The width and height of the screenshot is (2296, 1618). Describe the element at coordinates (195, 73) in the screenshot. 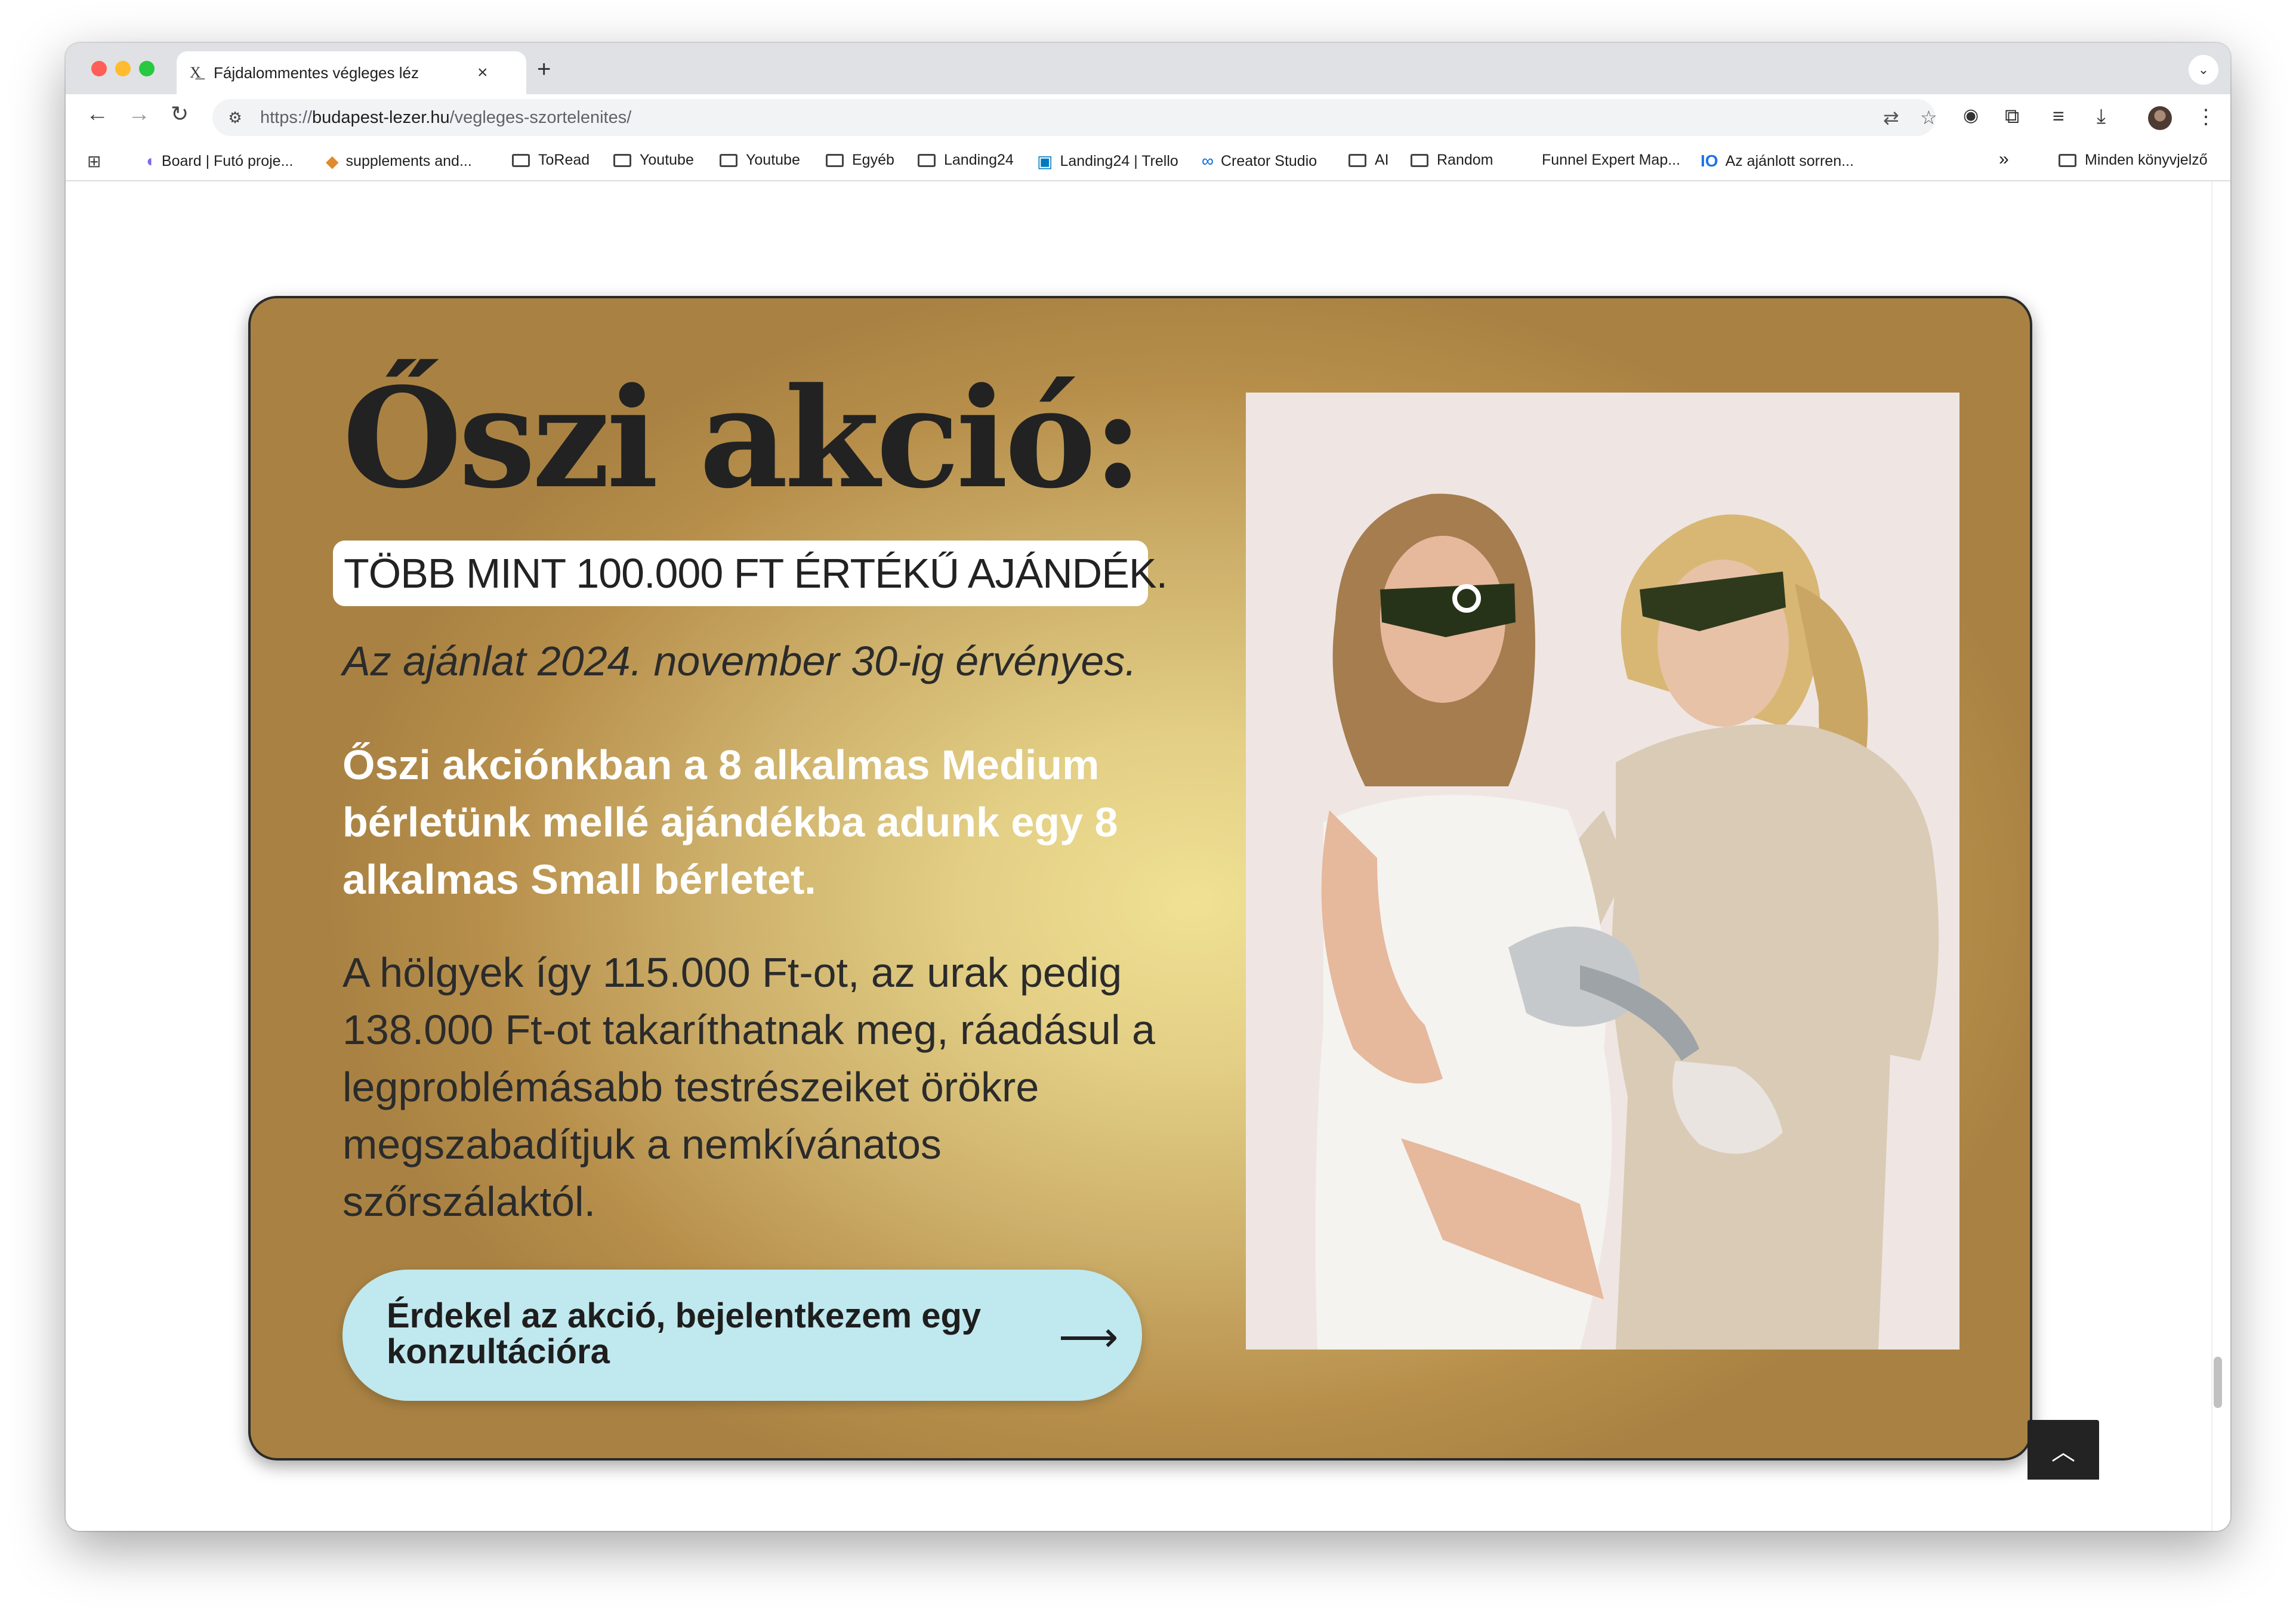

I see `site-favicon-icon: X͟` at that location.